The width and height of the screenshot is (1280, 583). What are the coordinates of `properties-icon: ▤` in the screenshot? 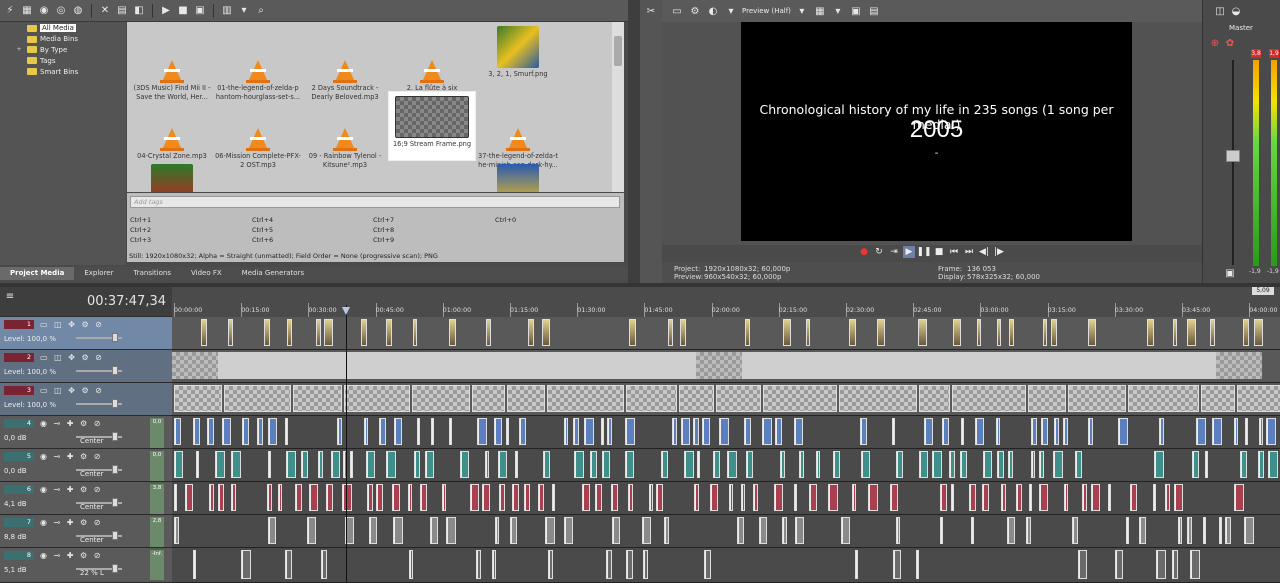 It's located at (122, 11).